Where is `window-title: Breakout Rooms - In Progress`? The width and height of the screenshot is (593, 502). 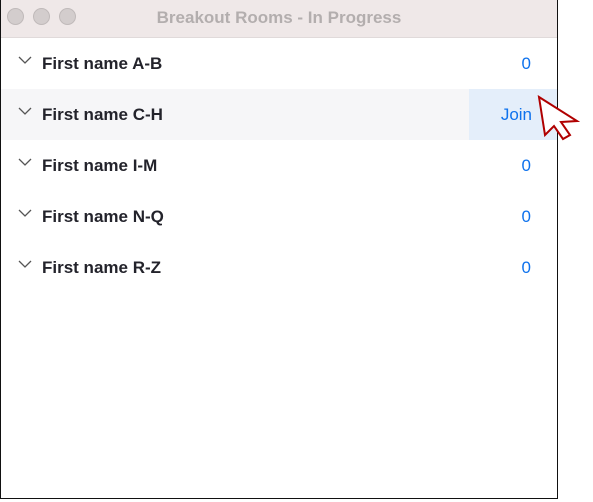
window-title: Breakout Rooms - In Progress is located at coordinates (279, 17).